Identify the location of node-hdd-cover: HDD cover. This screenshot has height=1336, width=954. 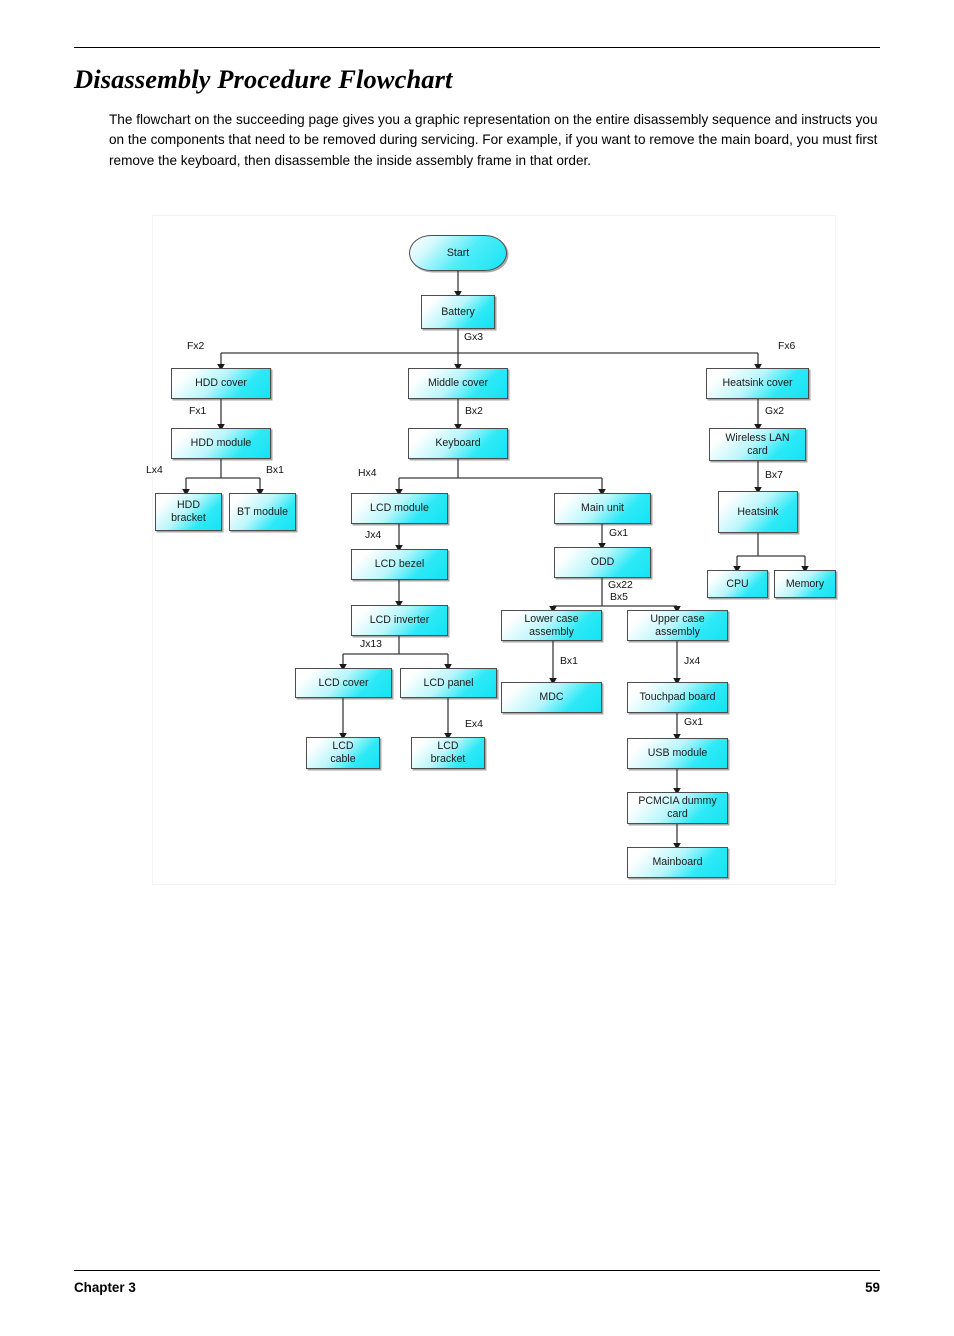
(221, 383).